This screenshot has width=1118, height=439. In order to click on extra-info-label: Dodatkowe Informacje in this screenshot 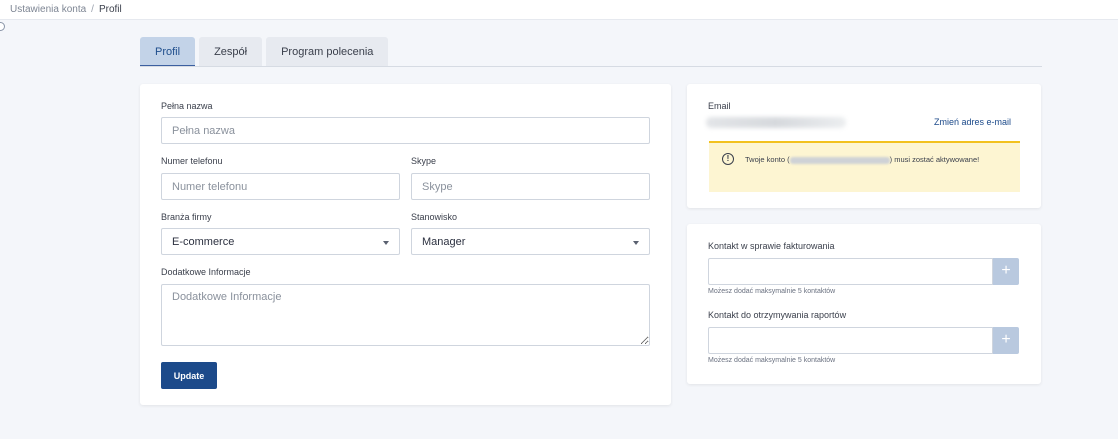, I will do `click(206, 272)`.